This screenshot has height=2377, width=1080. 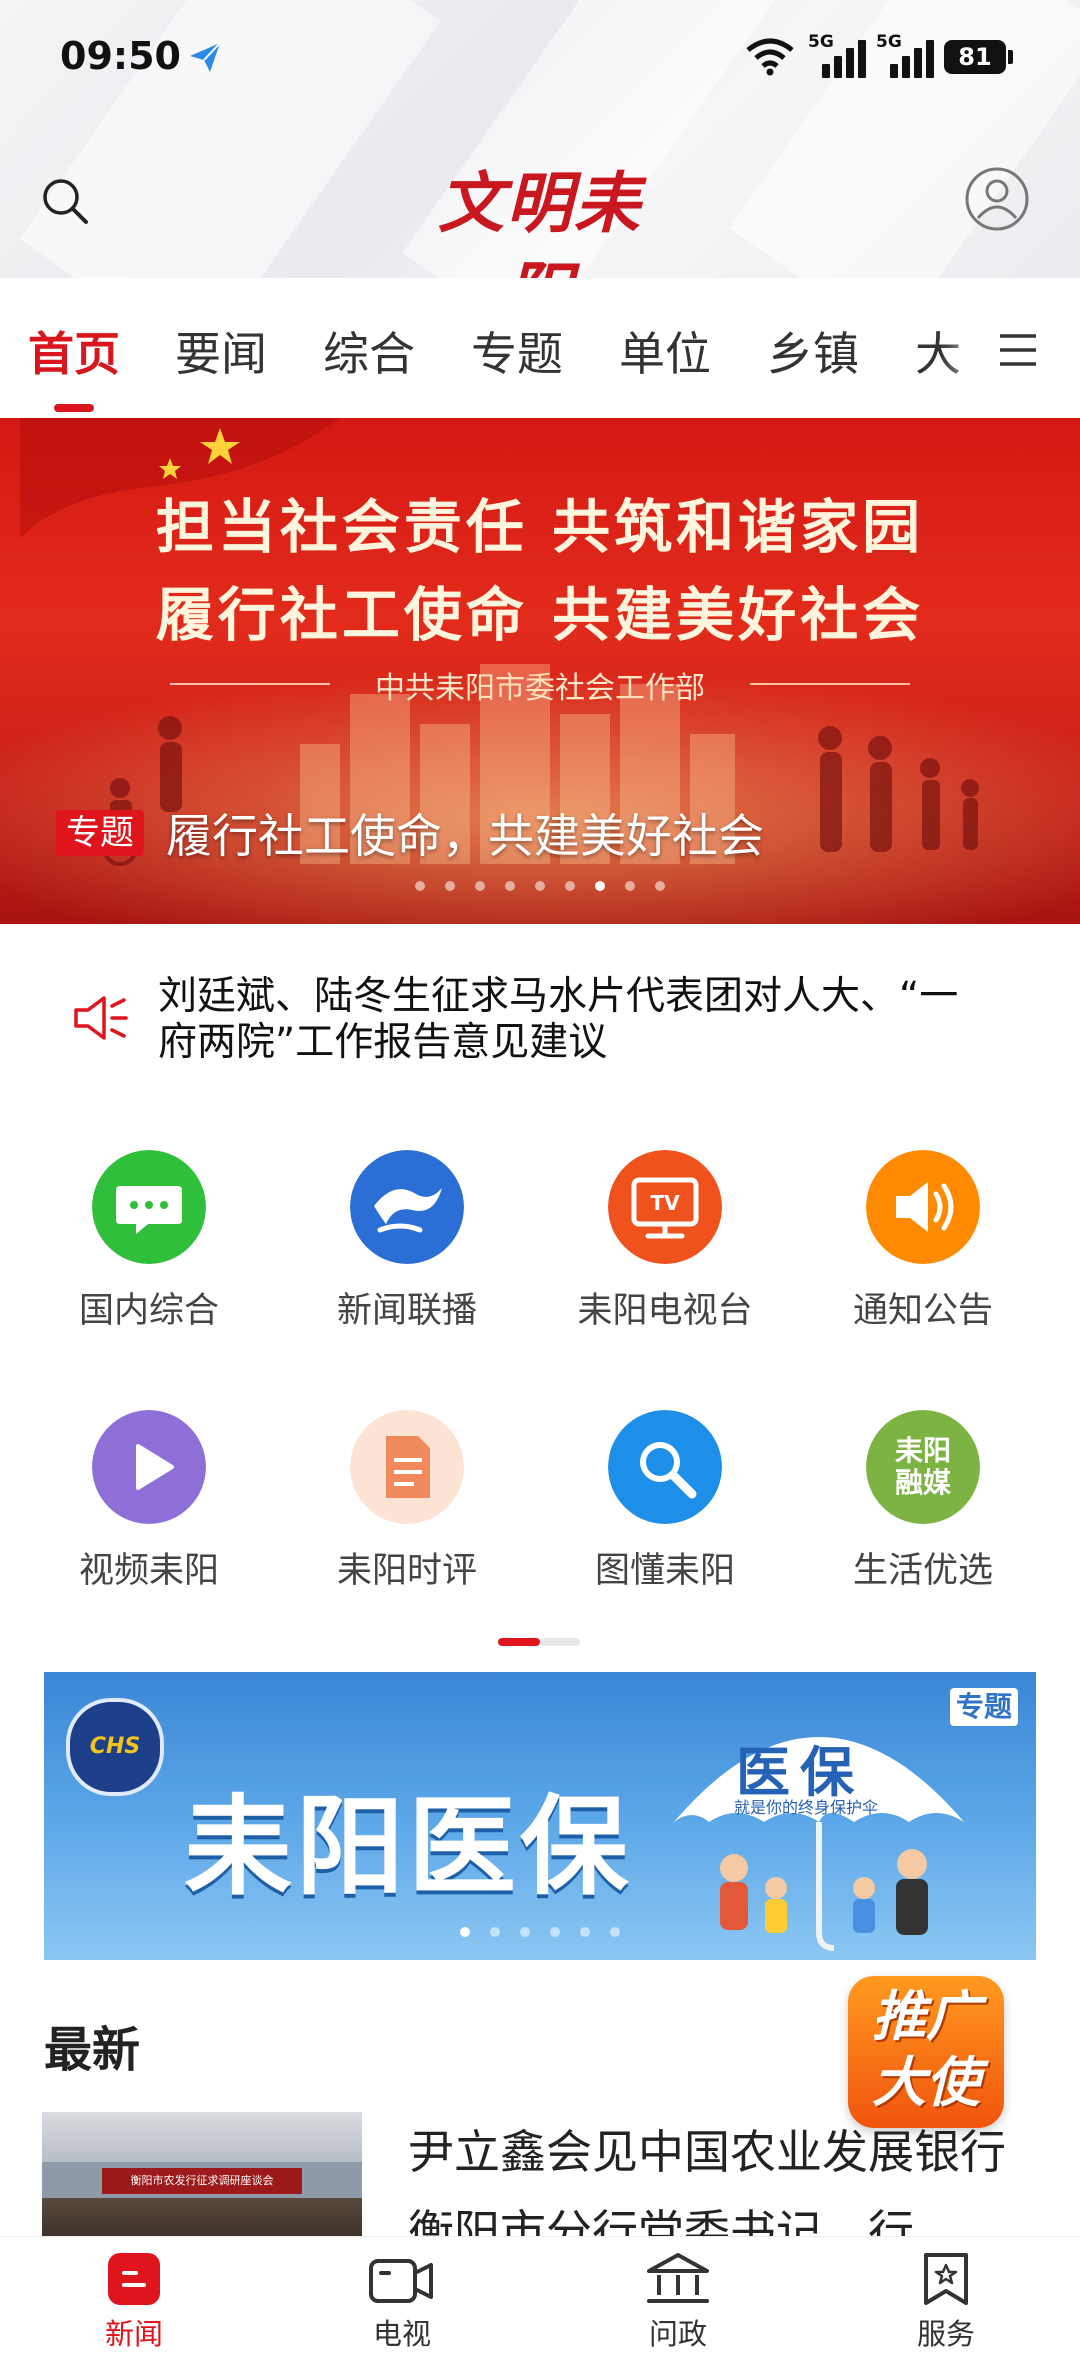 What do you see at coordinates (406, 1571) in the screenshot?
I see `shortcut-label: 耒阳时评` at bounding box center [406, 1571].